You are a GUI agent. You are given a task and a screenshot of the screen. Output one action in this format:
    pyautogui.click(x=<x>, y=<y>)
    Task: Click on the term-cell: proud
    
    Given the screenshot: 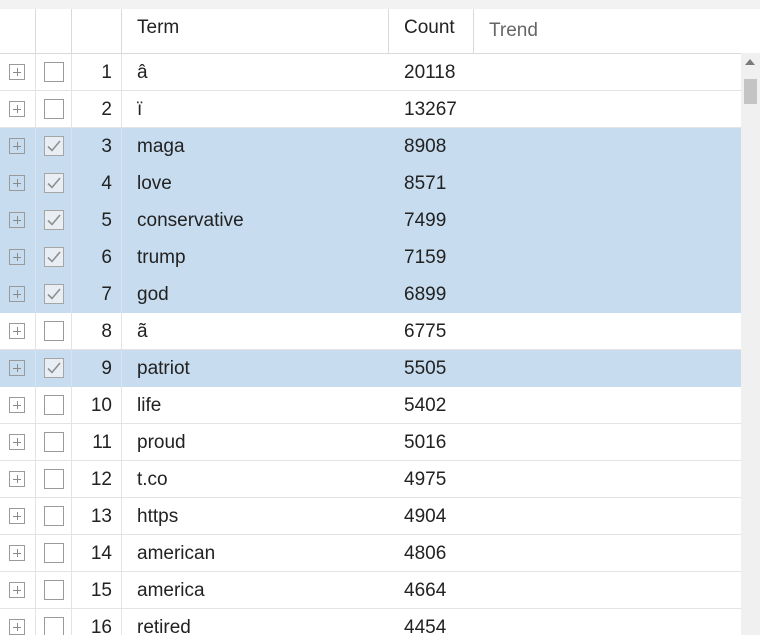 What is the action you would take?
    pyautogui.click(x=161, y=442)
    